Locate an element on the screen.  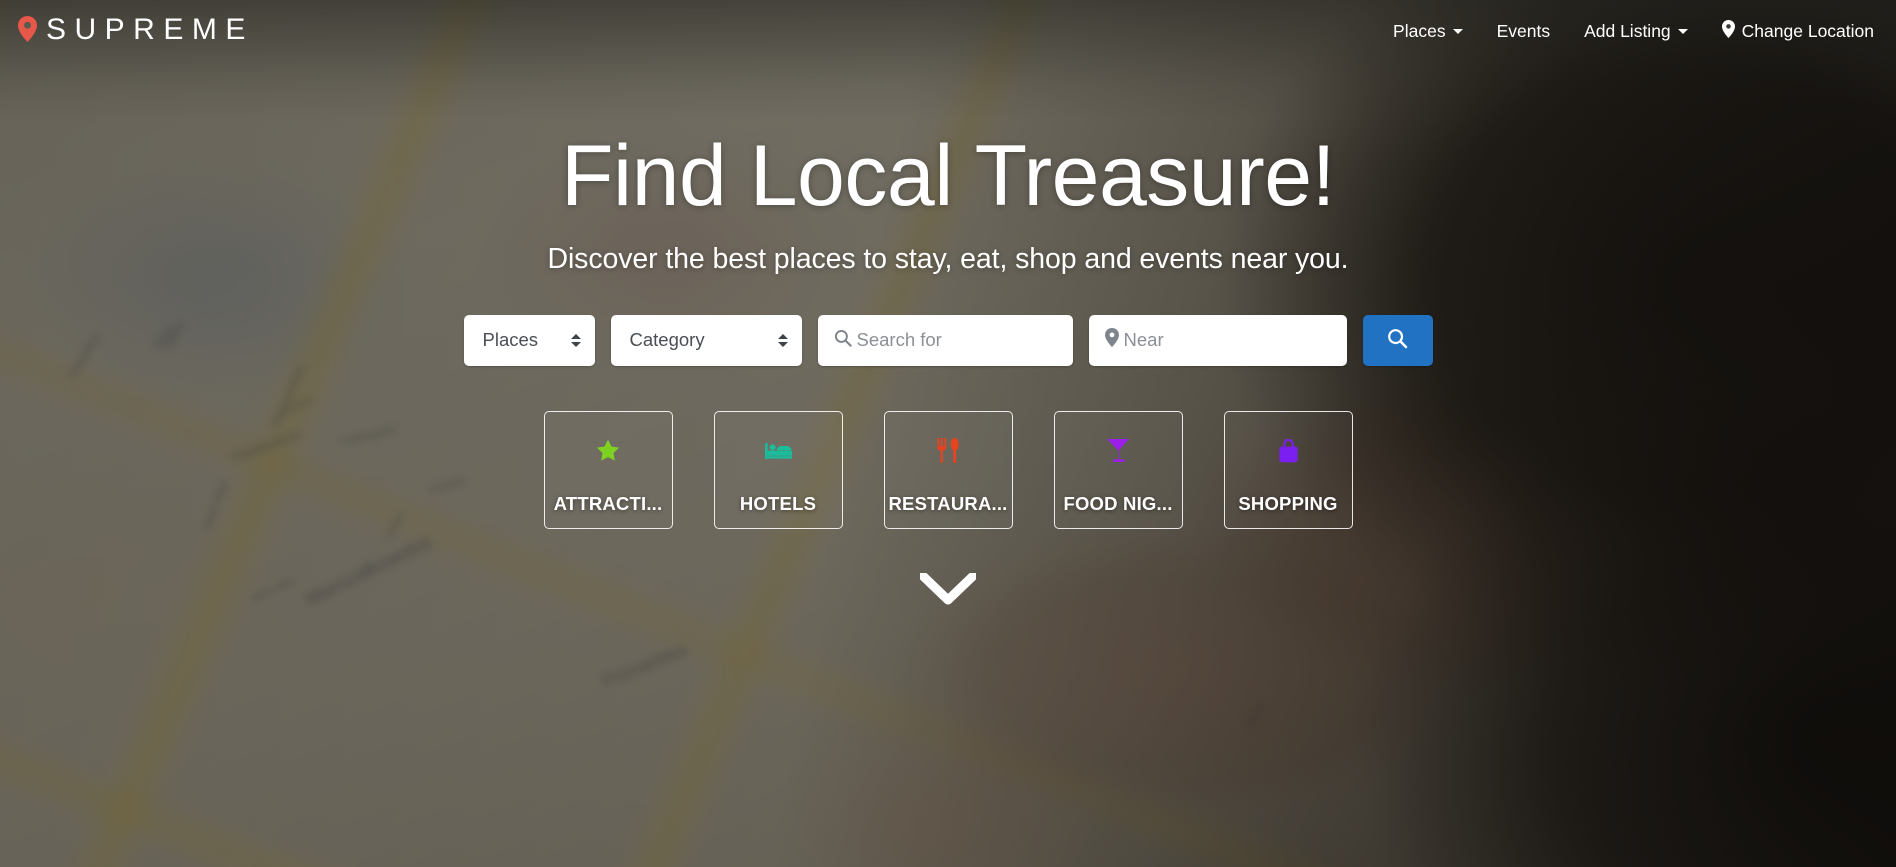
category-select: Category is located at coordinates (706, 340).